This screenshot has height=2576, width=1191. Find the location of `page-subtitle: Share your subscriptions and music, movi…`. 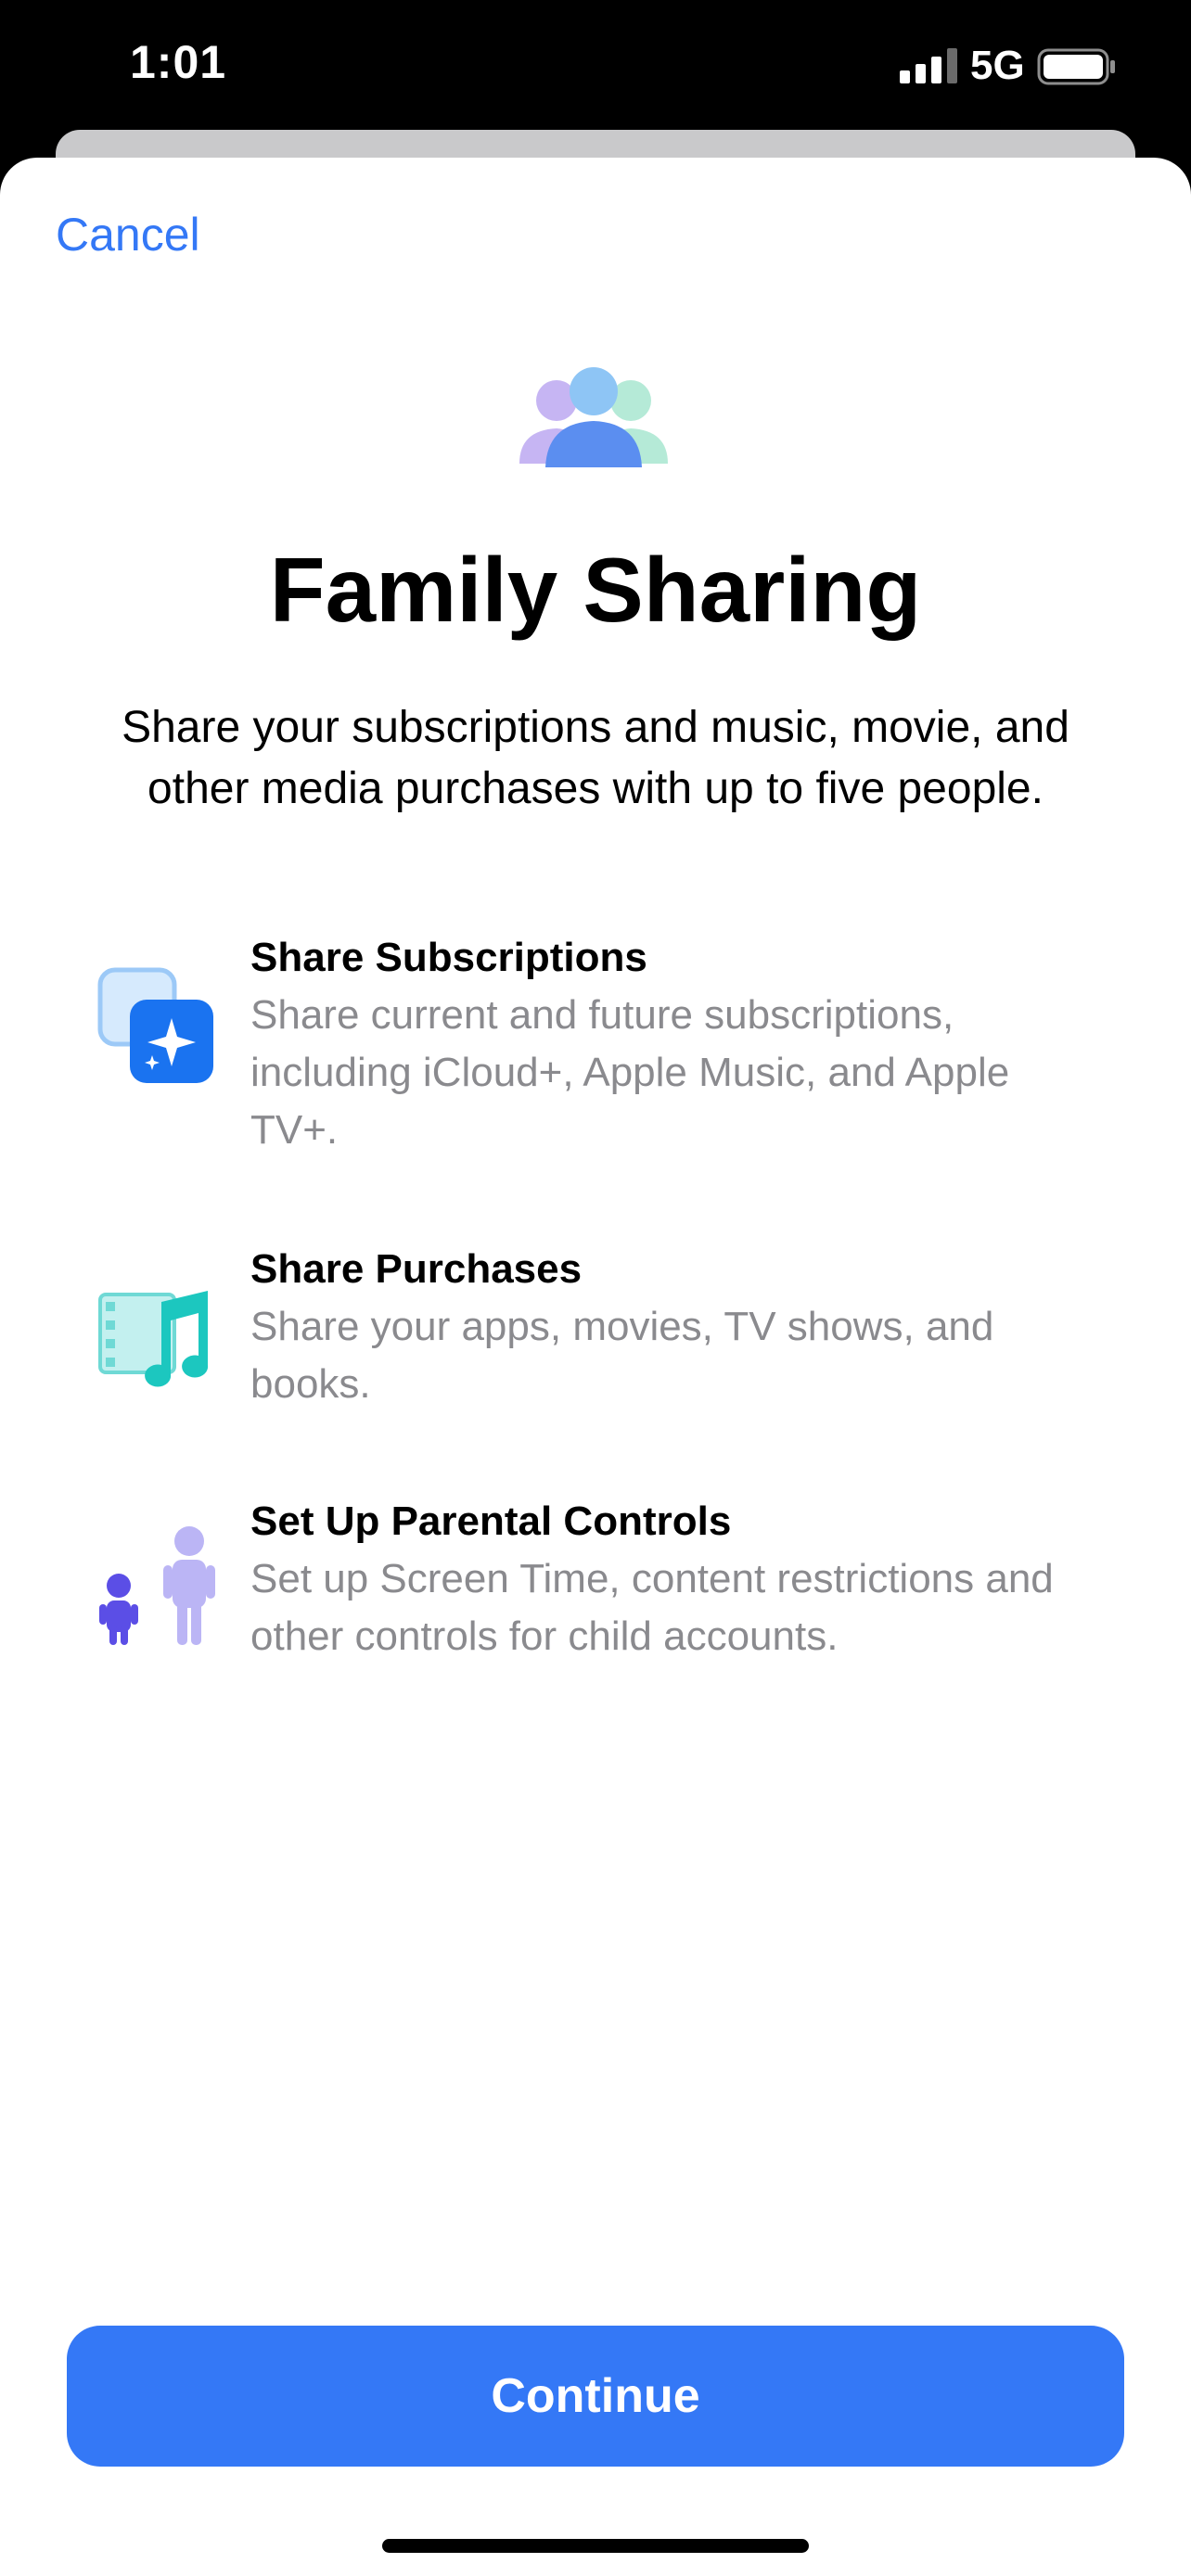

page-subtitle: Share your subscriptions and music, movi… is located at coordinates (595, 758).